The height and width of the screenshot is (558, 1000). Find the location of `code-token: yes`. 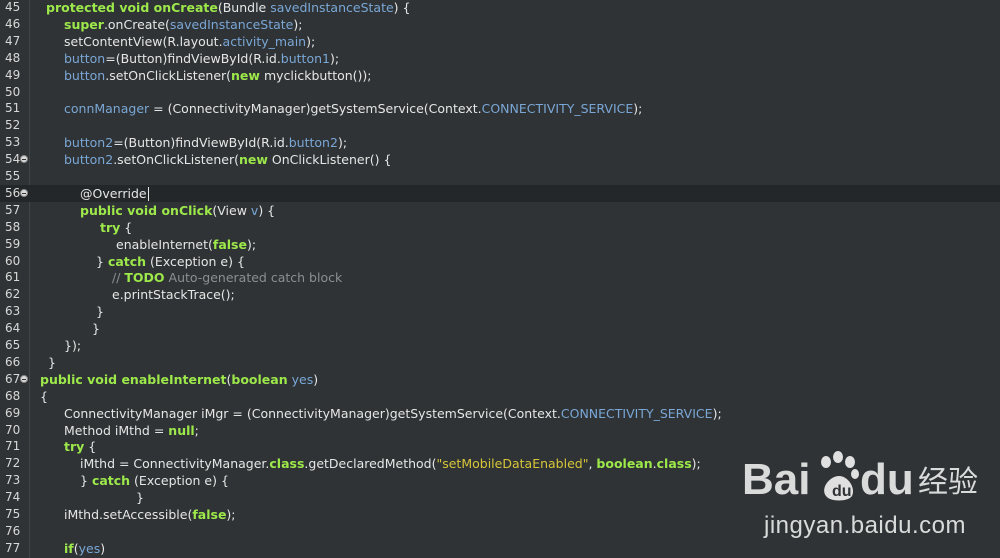

code-token: yes is located at coordinates (302, 379).